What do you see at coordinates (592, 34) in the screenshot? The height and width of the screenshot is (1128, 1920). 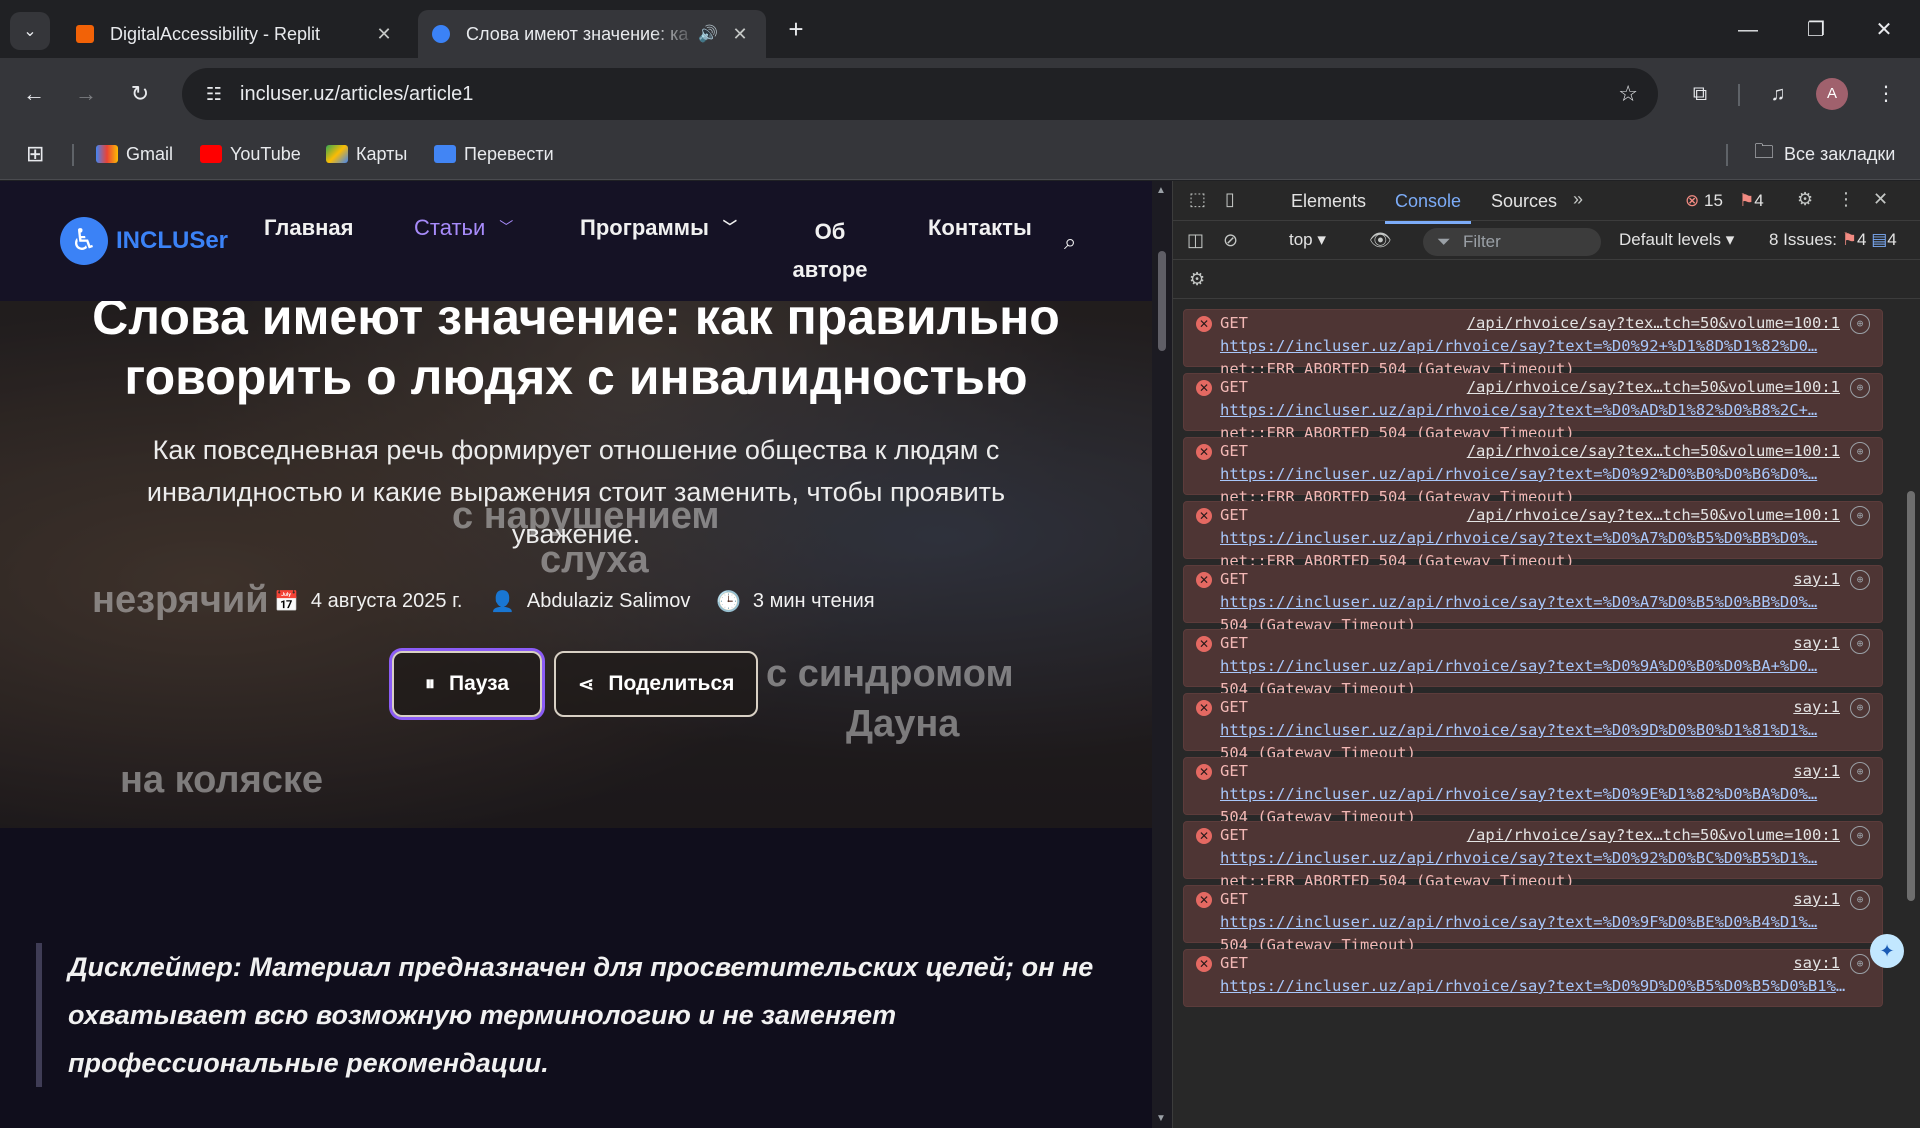 I see `tab-incluser: Слова имеют значение: ка 🔊 ✕` at bounding box center [592, 34].